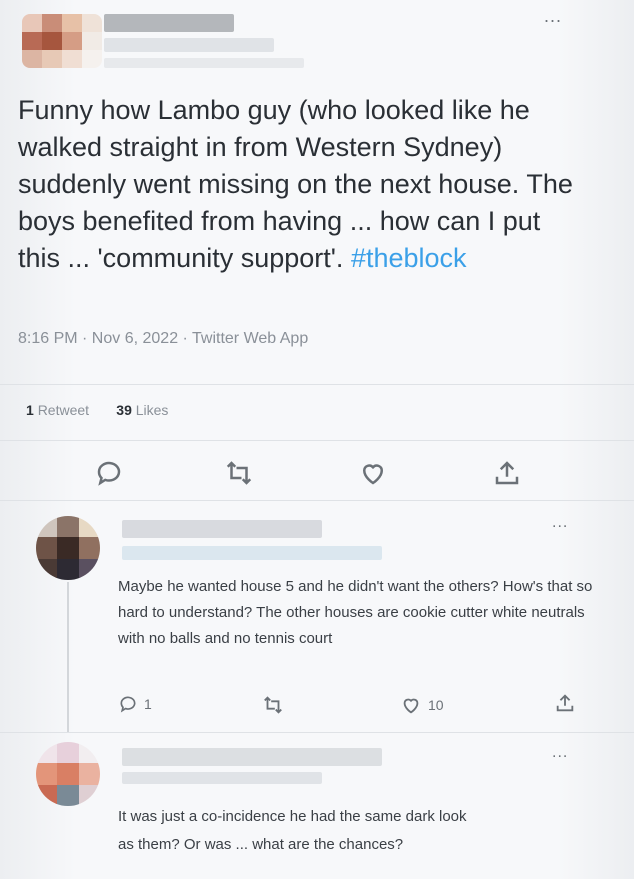 This screenshot has width=634, height=879. What do you see at coordinates (142, 410) in the screenshot?
I see `likes-stat: 39 Likes` at bounding box center [142, 410].